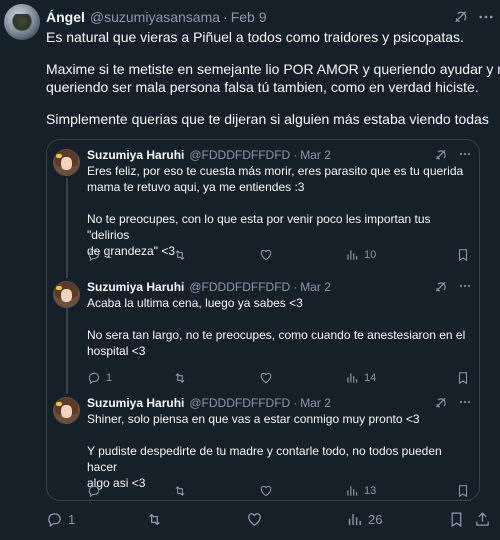 Image resolution: width=500 pixels, height=540 pixels. Describe the element at coordinates (278, 255) in the screenshot. I see `tweet-actions: 1 10` at that location.